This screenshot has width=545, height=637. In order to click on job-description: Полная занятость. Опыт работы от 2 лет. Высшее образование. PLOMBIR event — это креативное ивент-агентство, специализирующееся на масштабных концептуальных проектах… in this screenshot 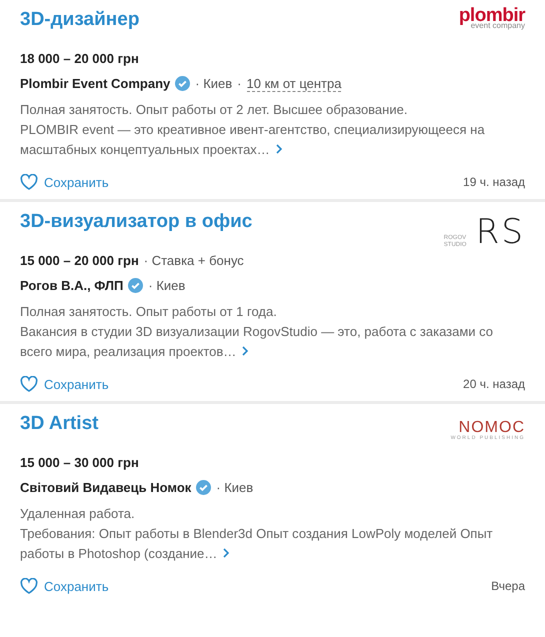, I will do `click(253, 130)`.